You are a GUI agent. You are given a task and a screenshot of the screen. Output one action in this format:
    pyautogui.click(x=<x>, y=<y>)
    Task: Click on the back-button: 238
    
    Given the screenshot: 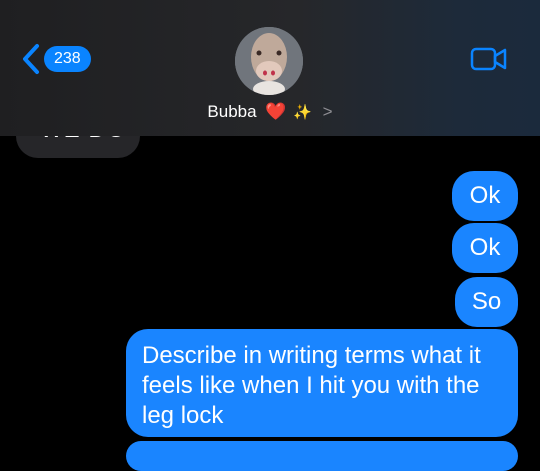 What is the action you would take?
    pyautogui.click(x=55, y=59)
    